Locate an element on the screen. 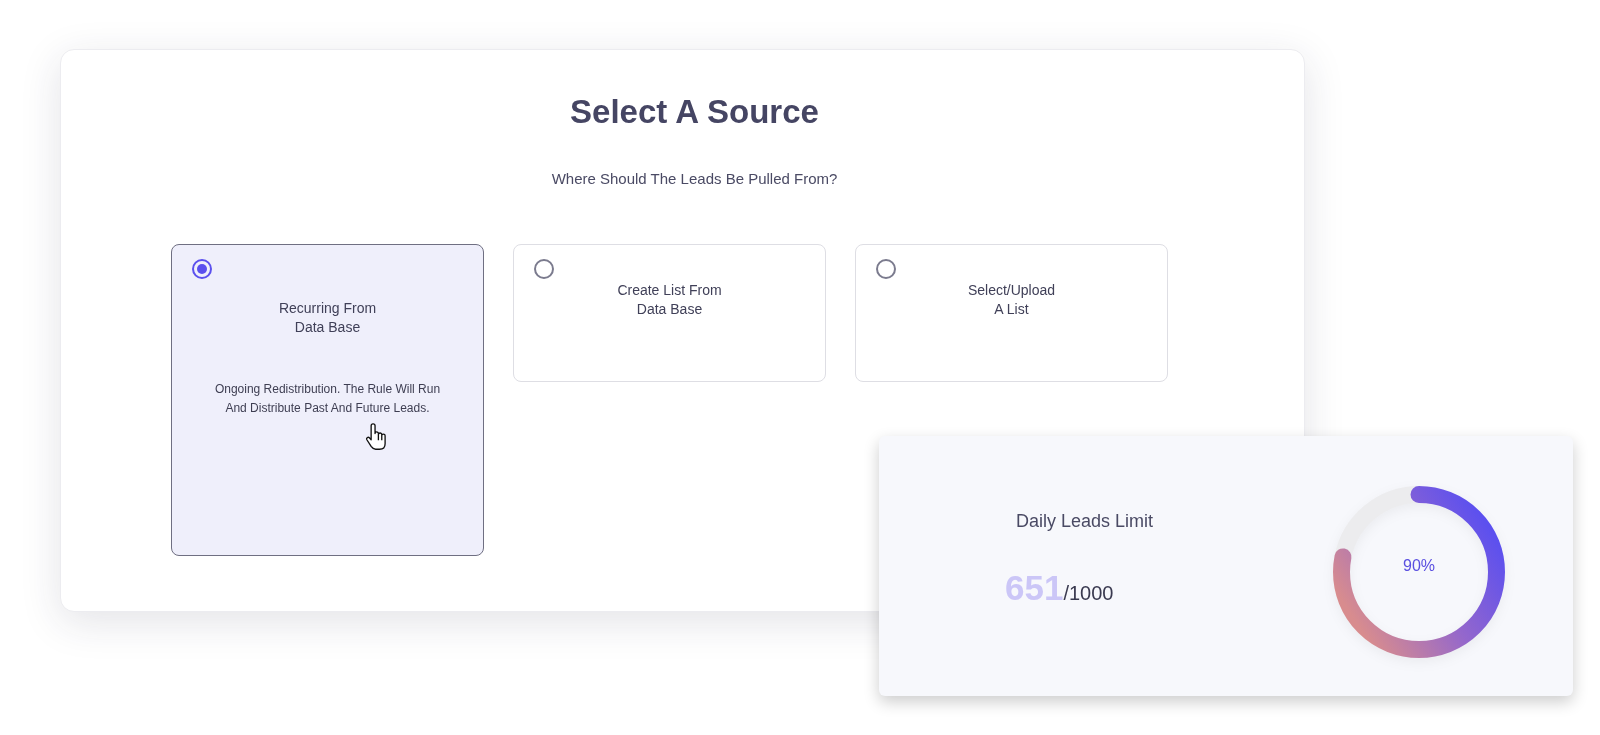  page-title: Select A Source is located at coordinates (694, 112).